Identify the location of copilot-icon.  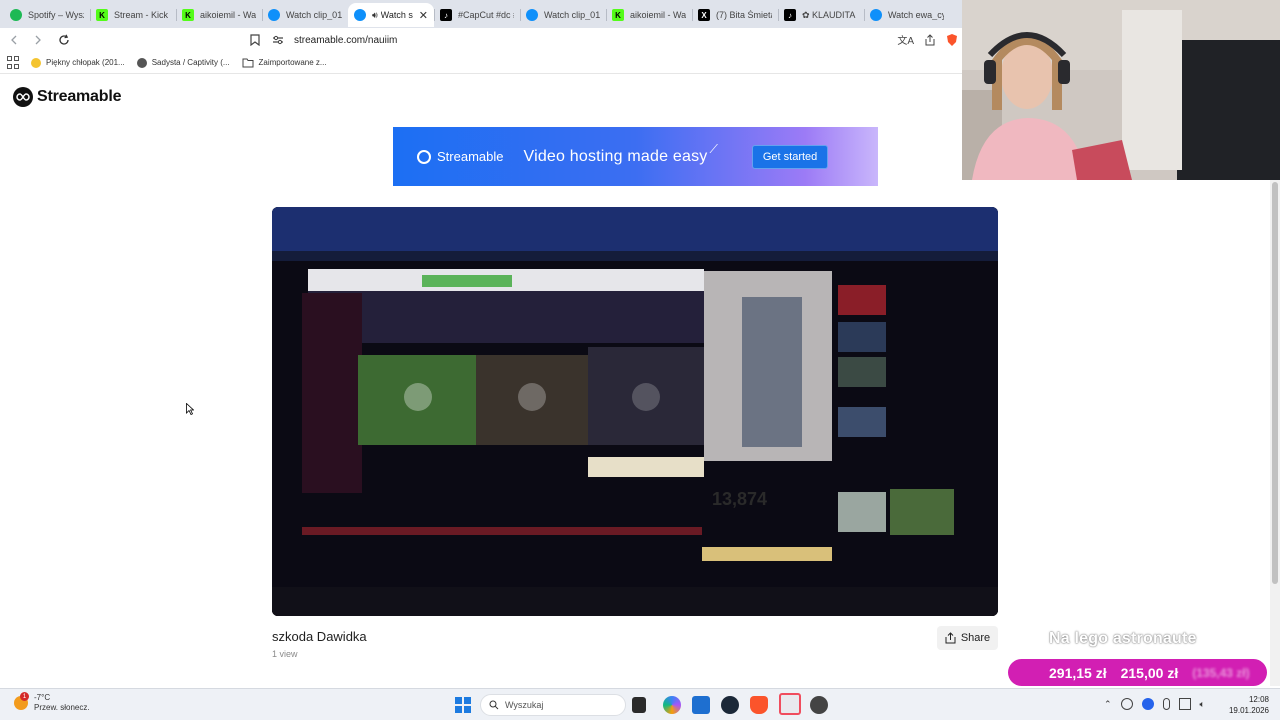
(672, 705).